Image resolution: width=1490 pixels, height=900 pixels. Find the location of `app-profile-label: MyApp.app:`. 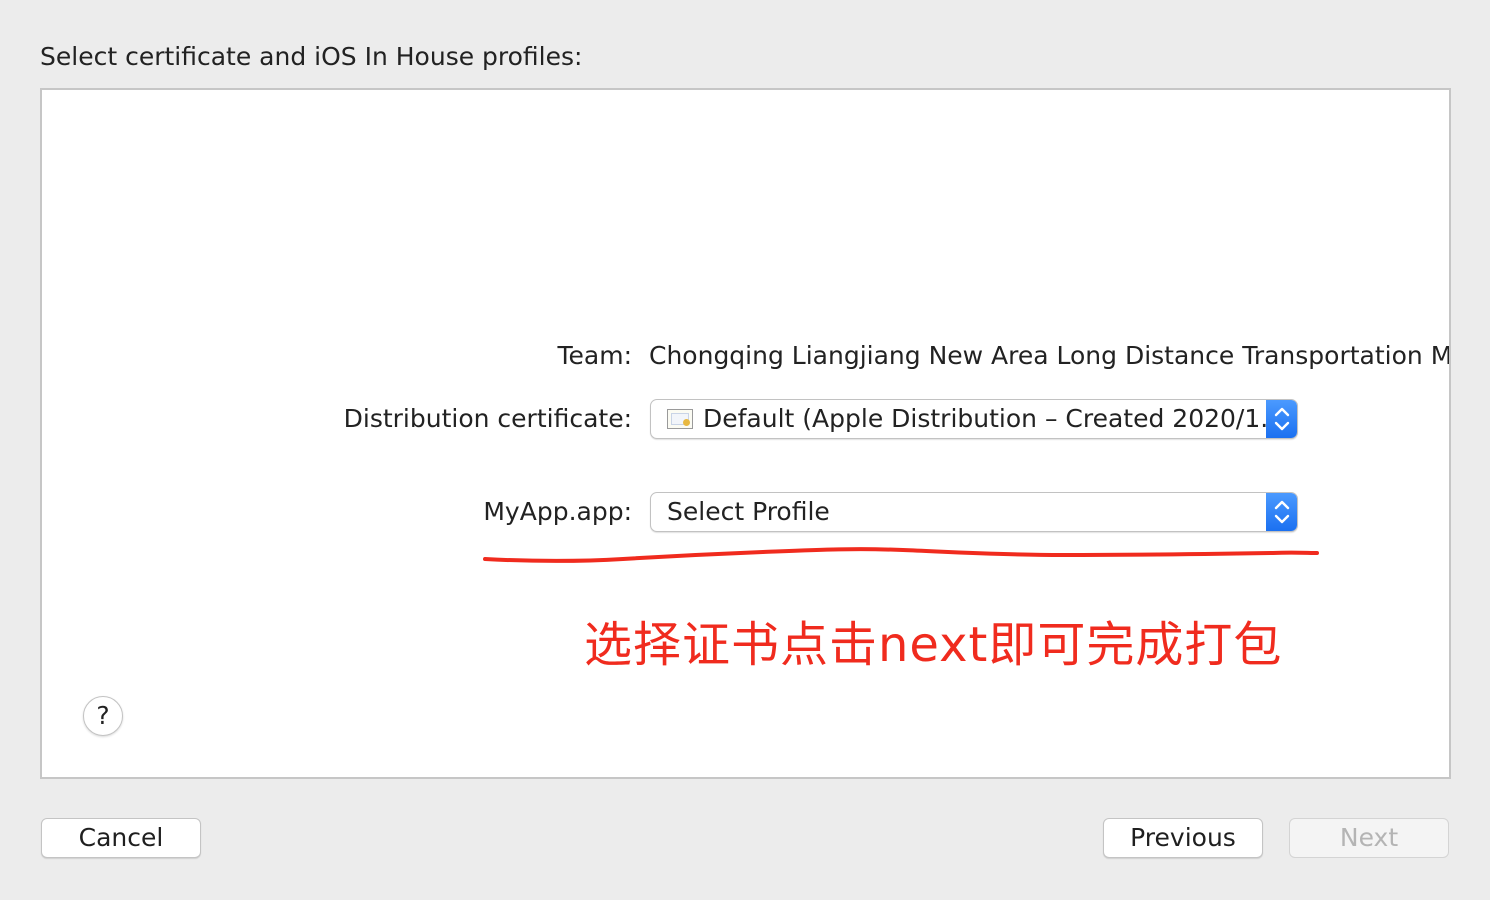

app-profile-label: MyApp.app: is located at coordinates (557, 511).